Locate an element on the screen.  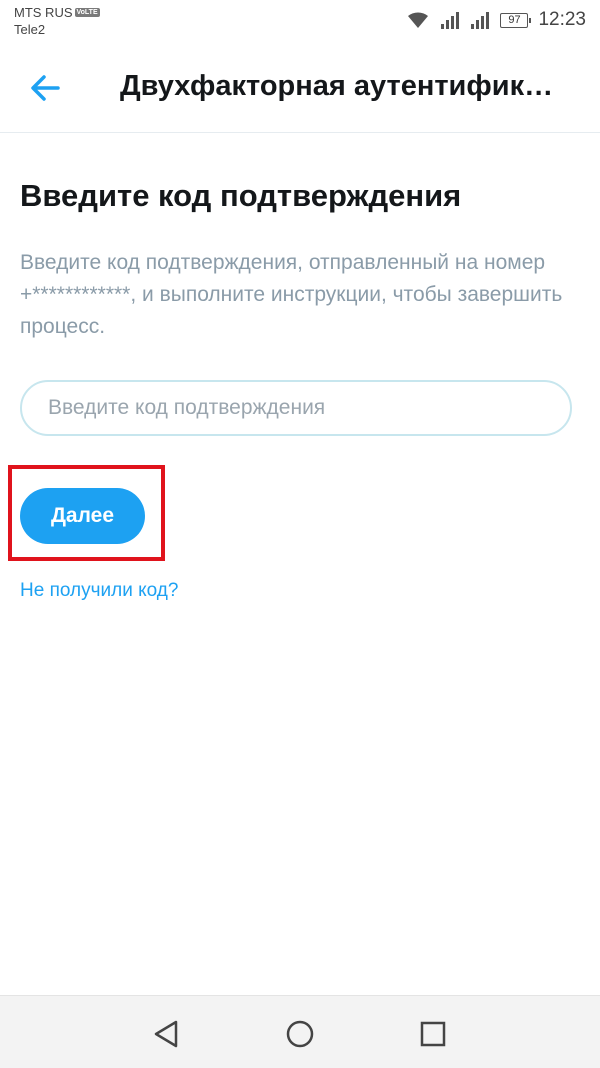
nav-recents-button is located at coordinates (433, 1034).